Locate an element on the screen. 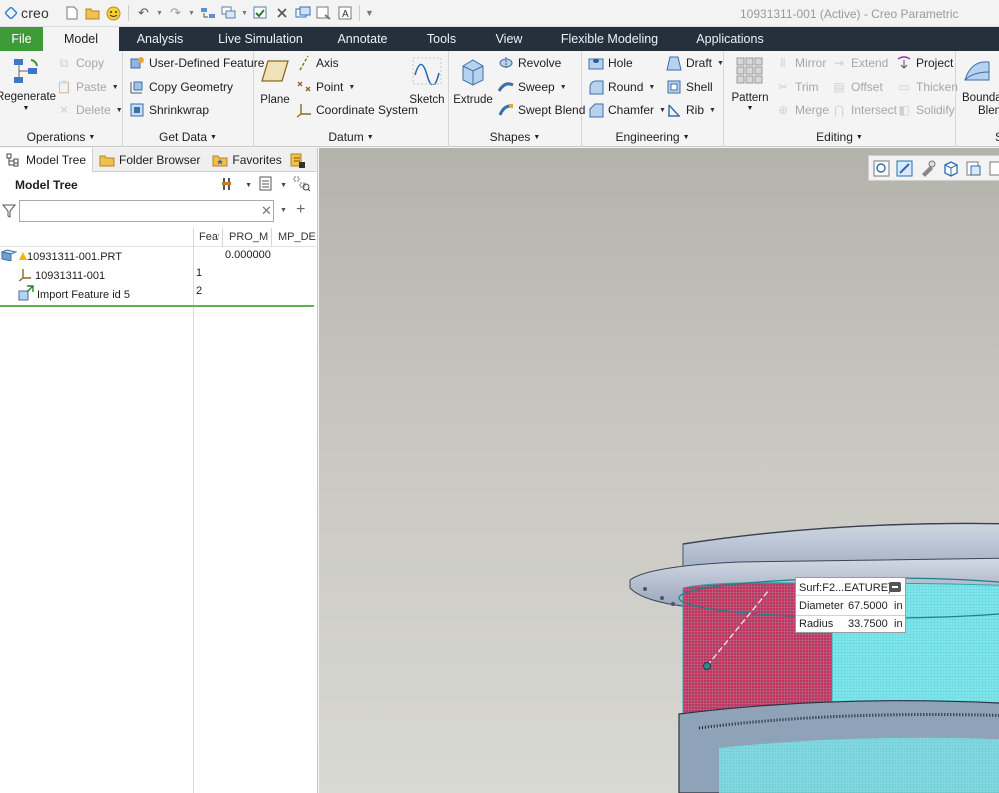  rib-button: Rib ▼ is located at coordinates (691, 110).